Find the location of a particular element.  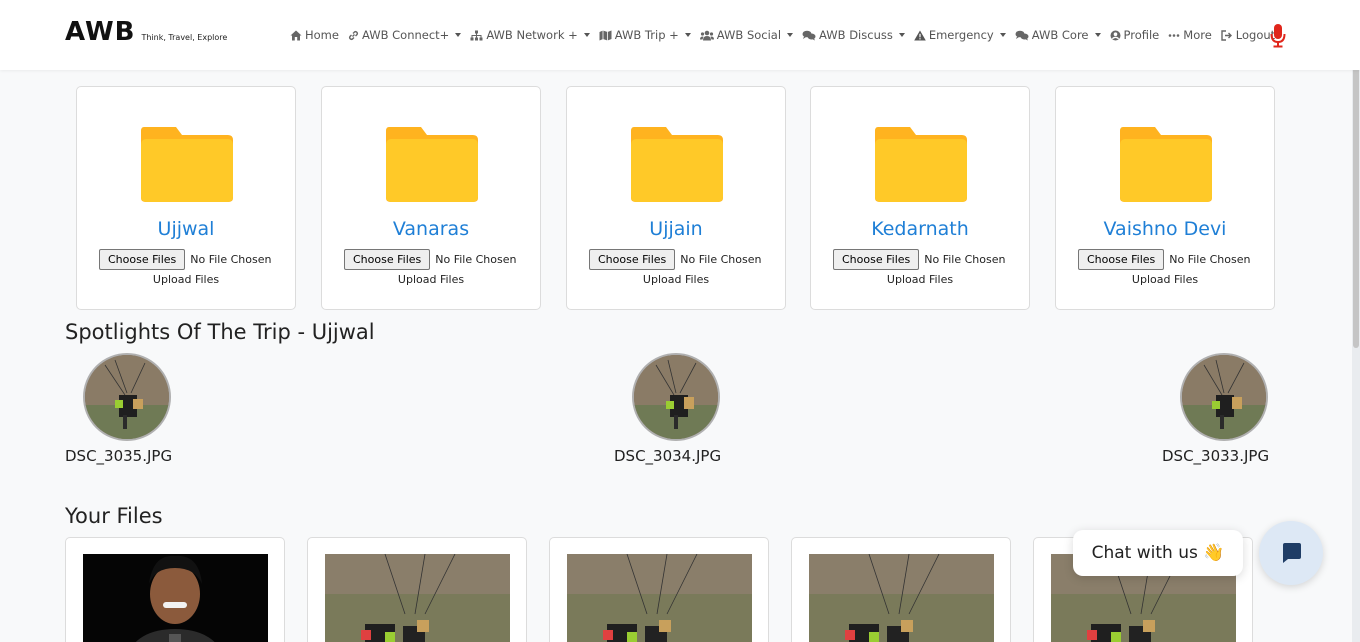

brand-tagline: Think, Travel, Explore is located at coordinates (184, 37).